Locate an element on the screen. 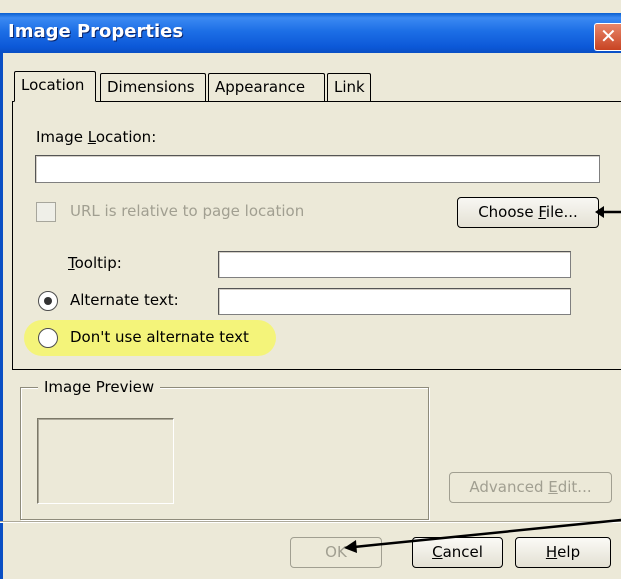  image-preview-legend: Image Preview is located at coordinates (99, 387).